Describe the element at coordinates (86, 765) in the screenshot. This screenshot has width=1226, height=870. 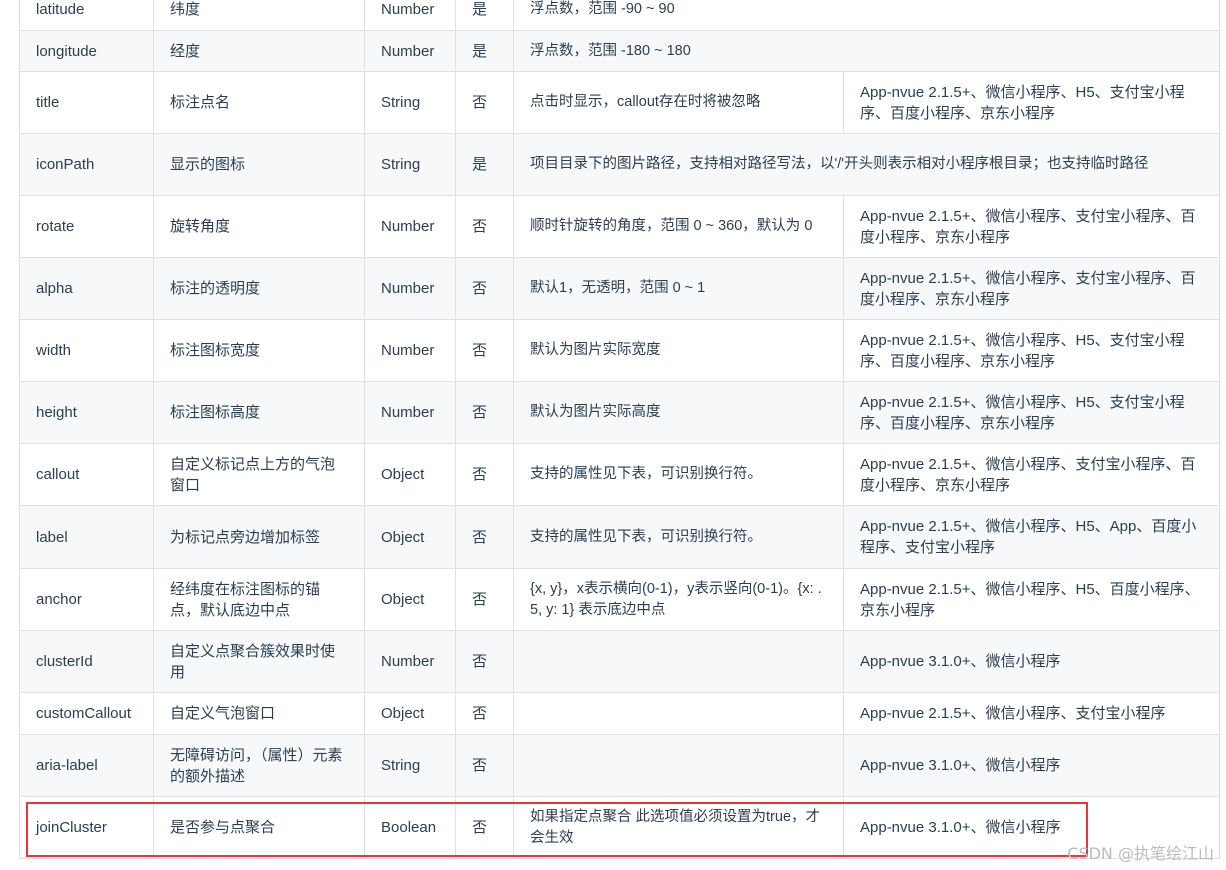
I see `prop-name: aria-label` at that location.